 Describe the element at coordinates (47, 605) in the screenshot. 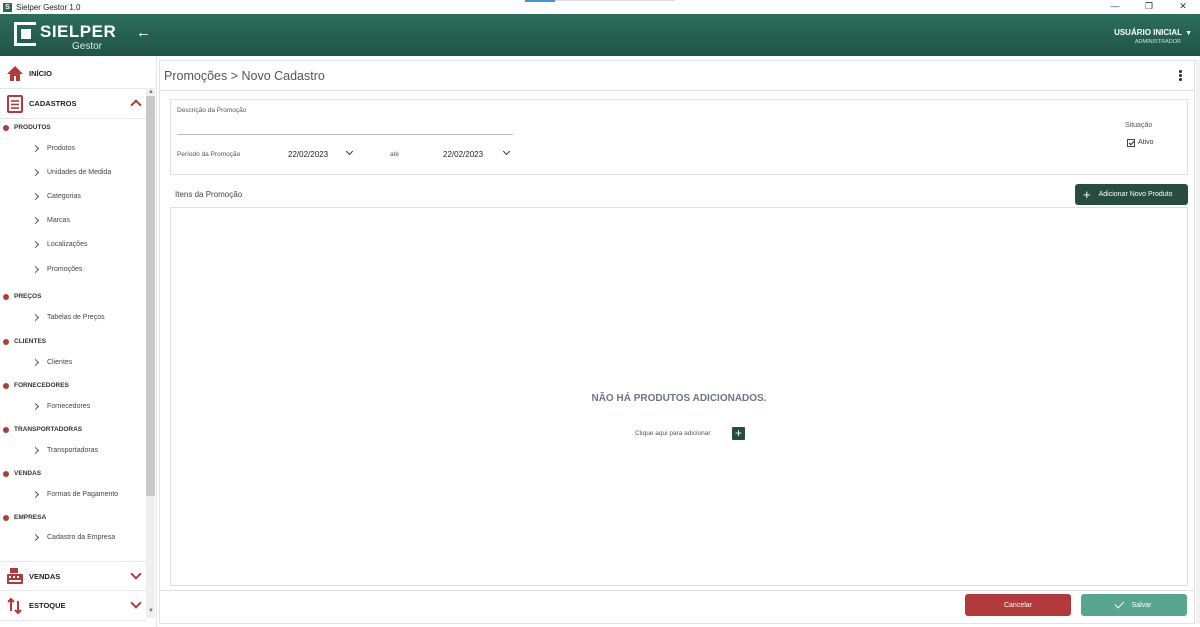

I see `nav-estoque-label: ESTOQUE` at that location.